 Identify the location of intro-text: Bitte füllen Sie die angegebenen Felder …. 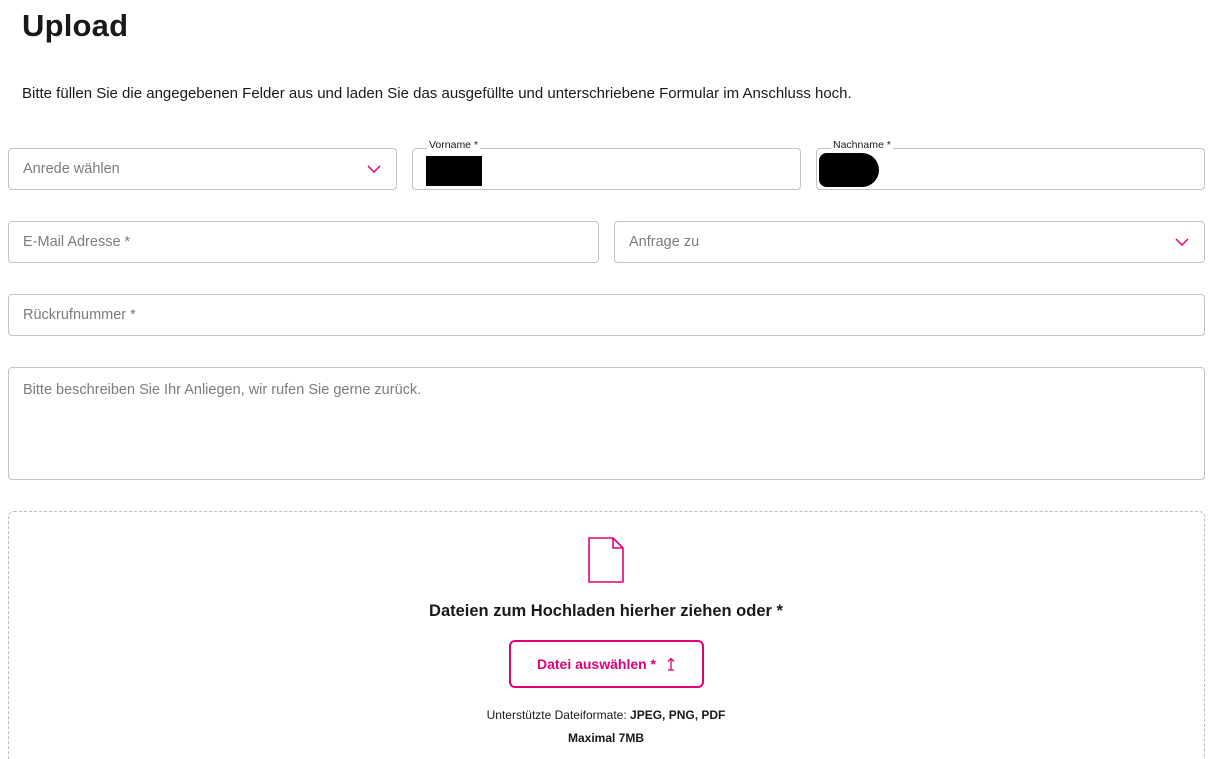
(437, 93).